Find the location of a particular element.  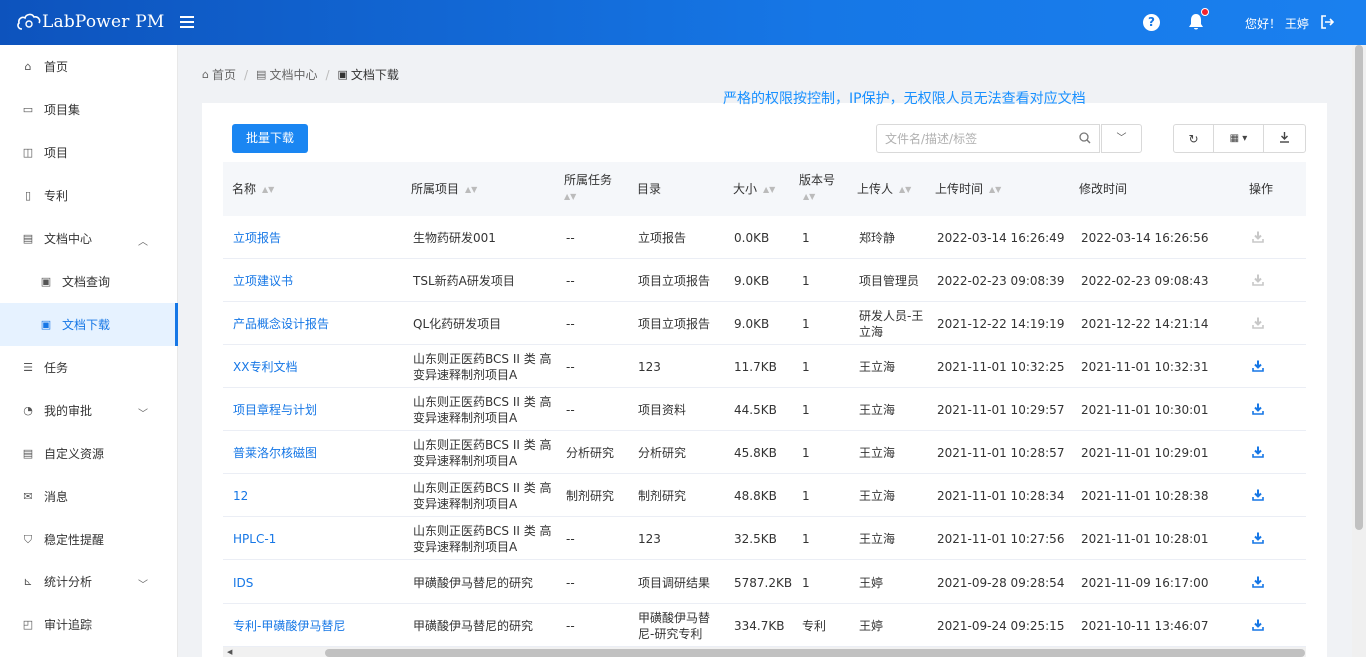

column-header-name: 名称 ▲▼ is located at coordinates (253, 189).